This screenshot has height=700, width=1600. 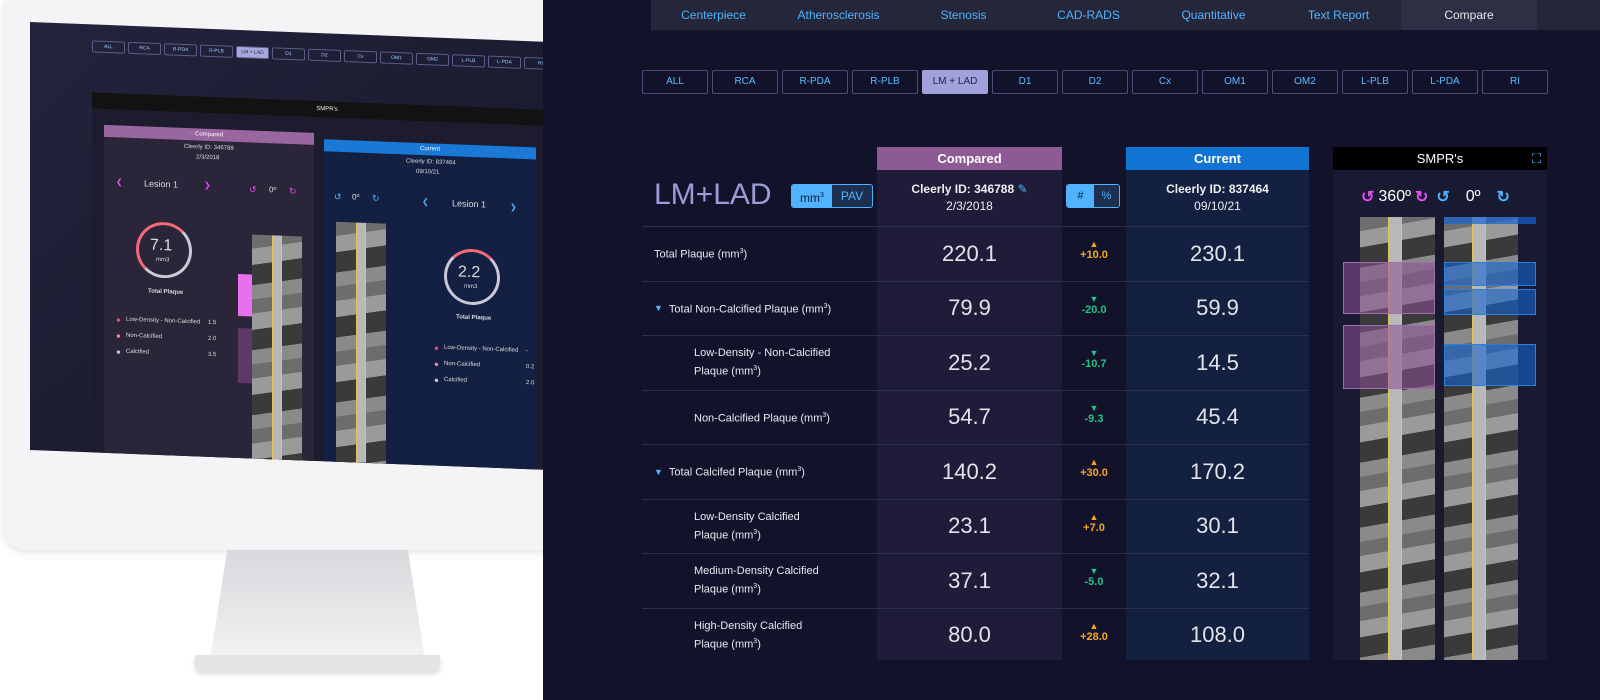 I want to click on segment-d1: D1, so click(x=1025, y=82).